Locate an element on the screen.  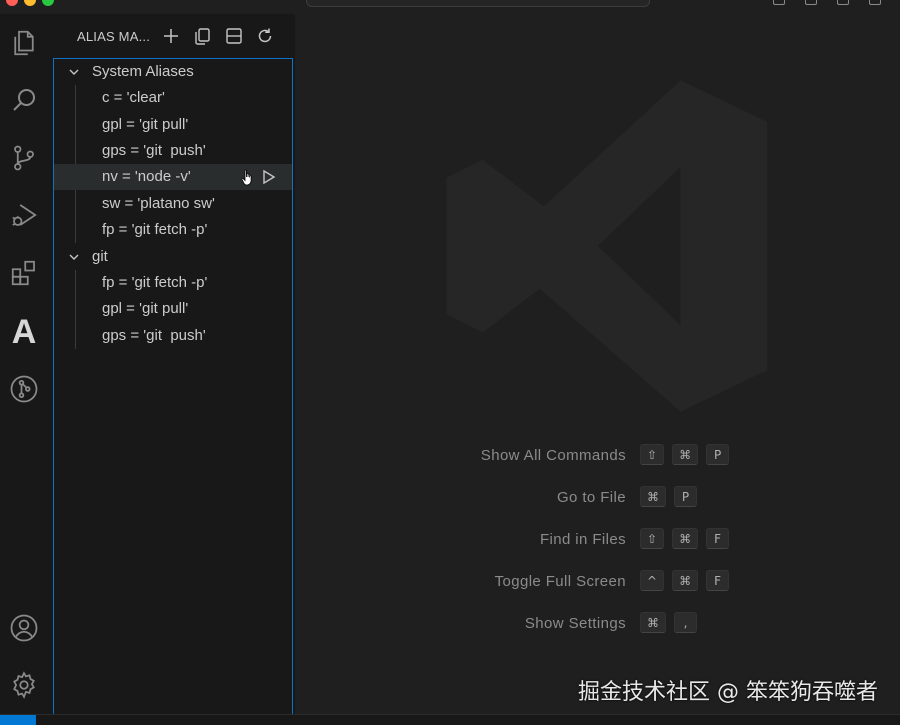
collapse-all-icon is located at coordinates (234, 36).